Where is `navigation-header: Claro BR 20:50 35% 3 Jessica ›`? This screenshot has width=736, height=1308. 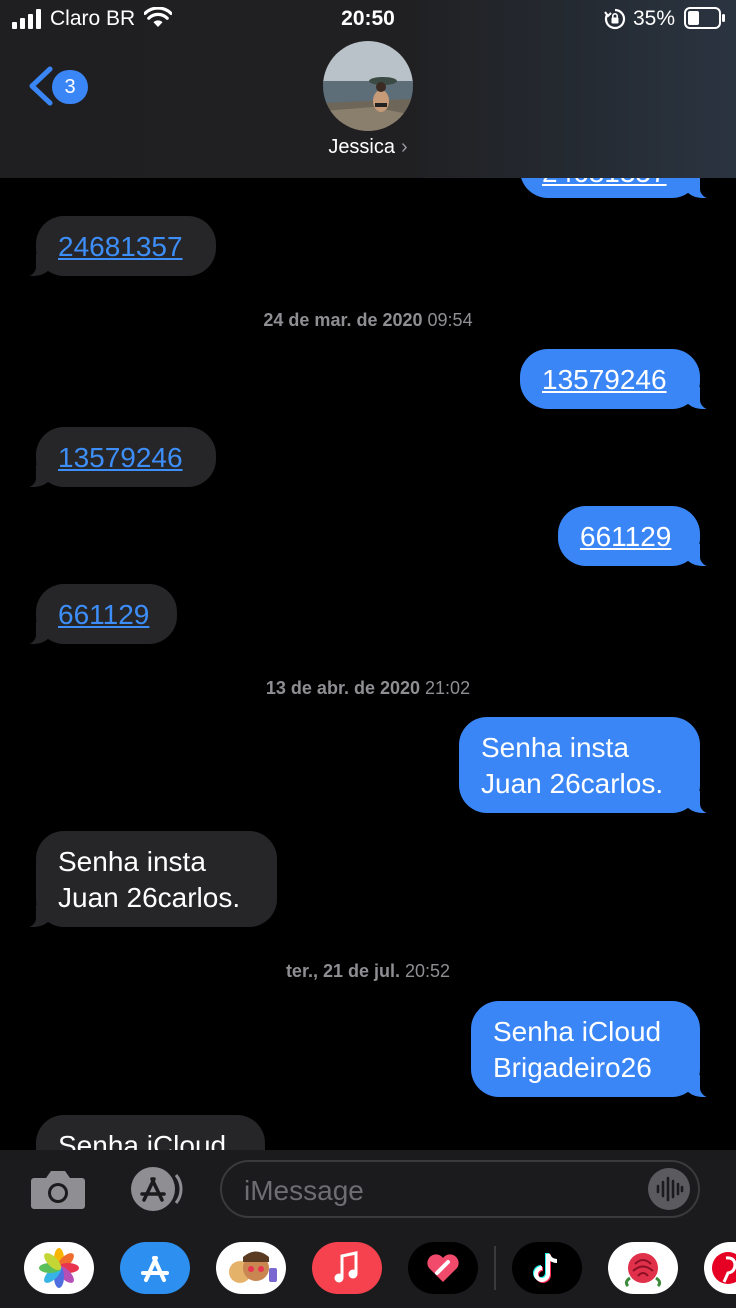 navigation-header: Claro BR 20:50 35% 3 Jessica › is located at coordinates (368, 89).